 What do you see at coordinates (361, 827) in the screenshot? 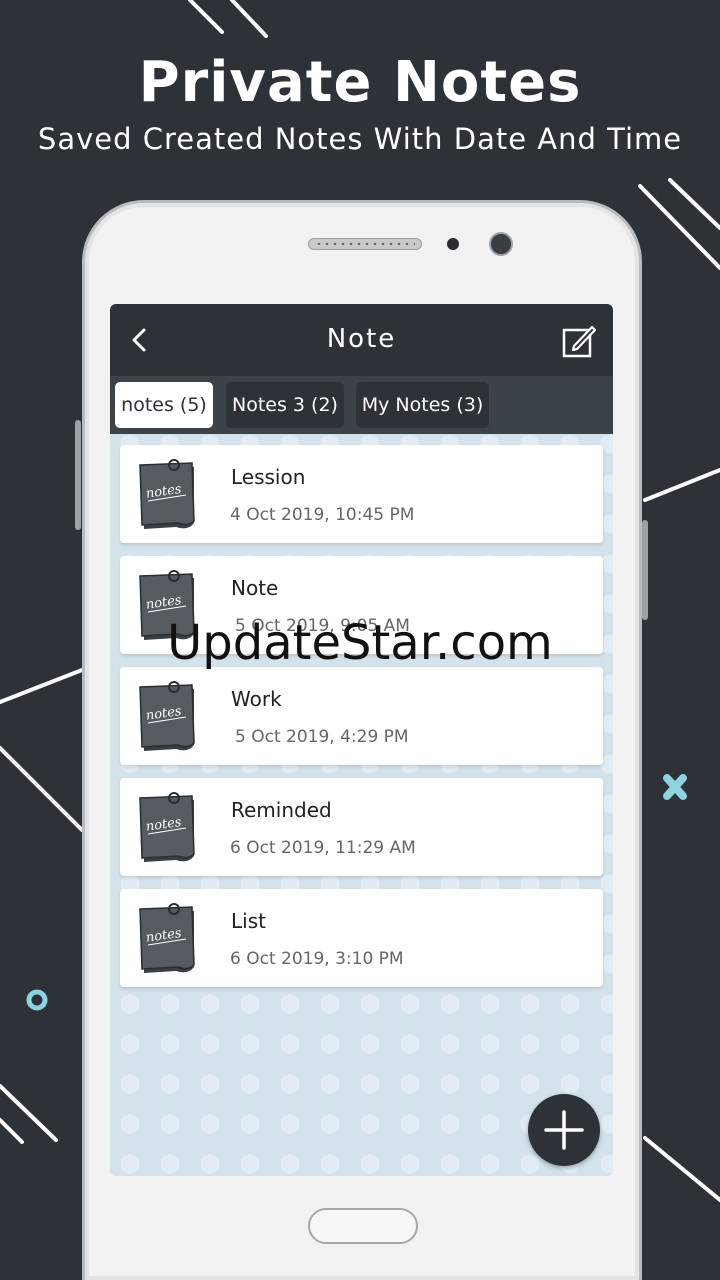
I see `note-card: notes Reminded 6 Oct 2019, 11:29 AM` at bounding box center [361, 827].